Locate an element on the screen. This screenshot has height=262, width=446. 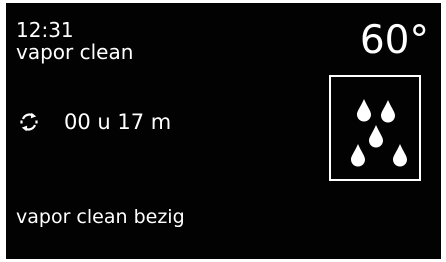
duration-remaining: 00 u 17 m is located at coordinates (118, 122).